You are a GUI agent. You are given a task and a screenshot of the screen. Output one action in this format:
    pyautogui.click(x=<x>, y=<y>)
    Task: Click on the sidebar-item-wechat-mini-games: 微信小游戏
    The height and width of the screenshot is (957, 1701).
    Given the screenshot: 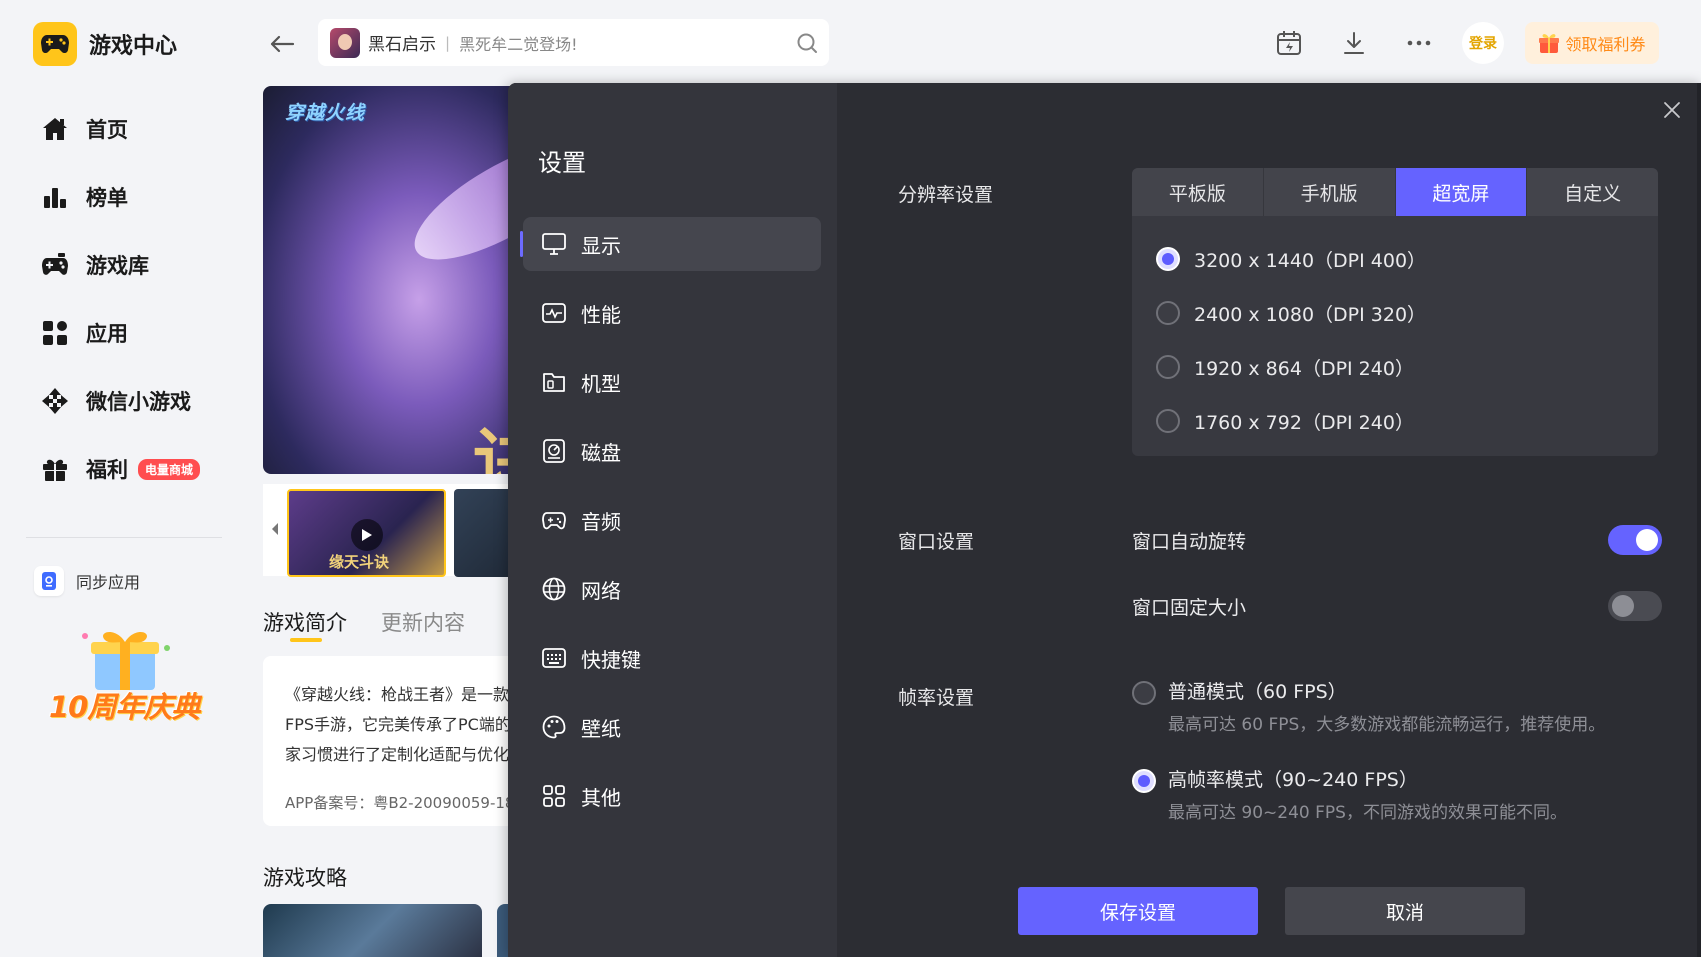 What is the action you would take?
    pyautogui.click(x=120, y=401)
    